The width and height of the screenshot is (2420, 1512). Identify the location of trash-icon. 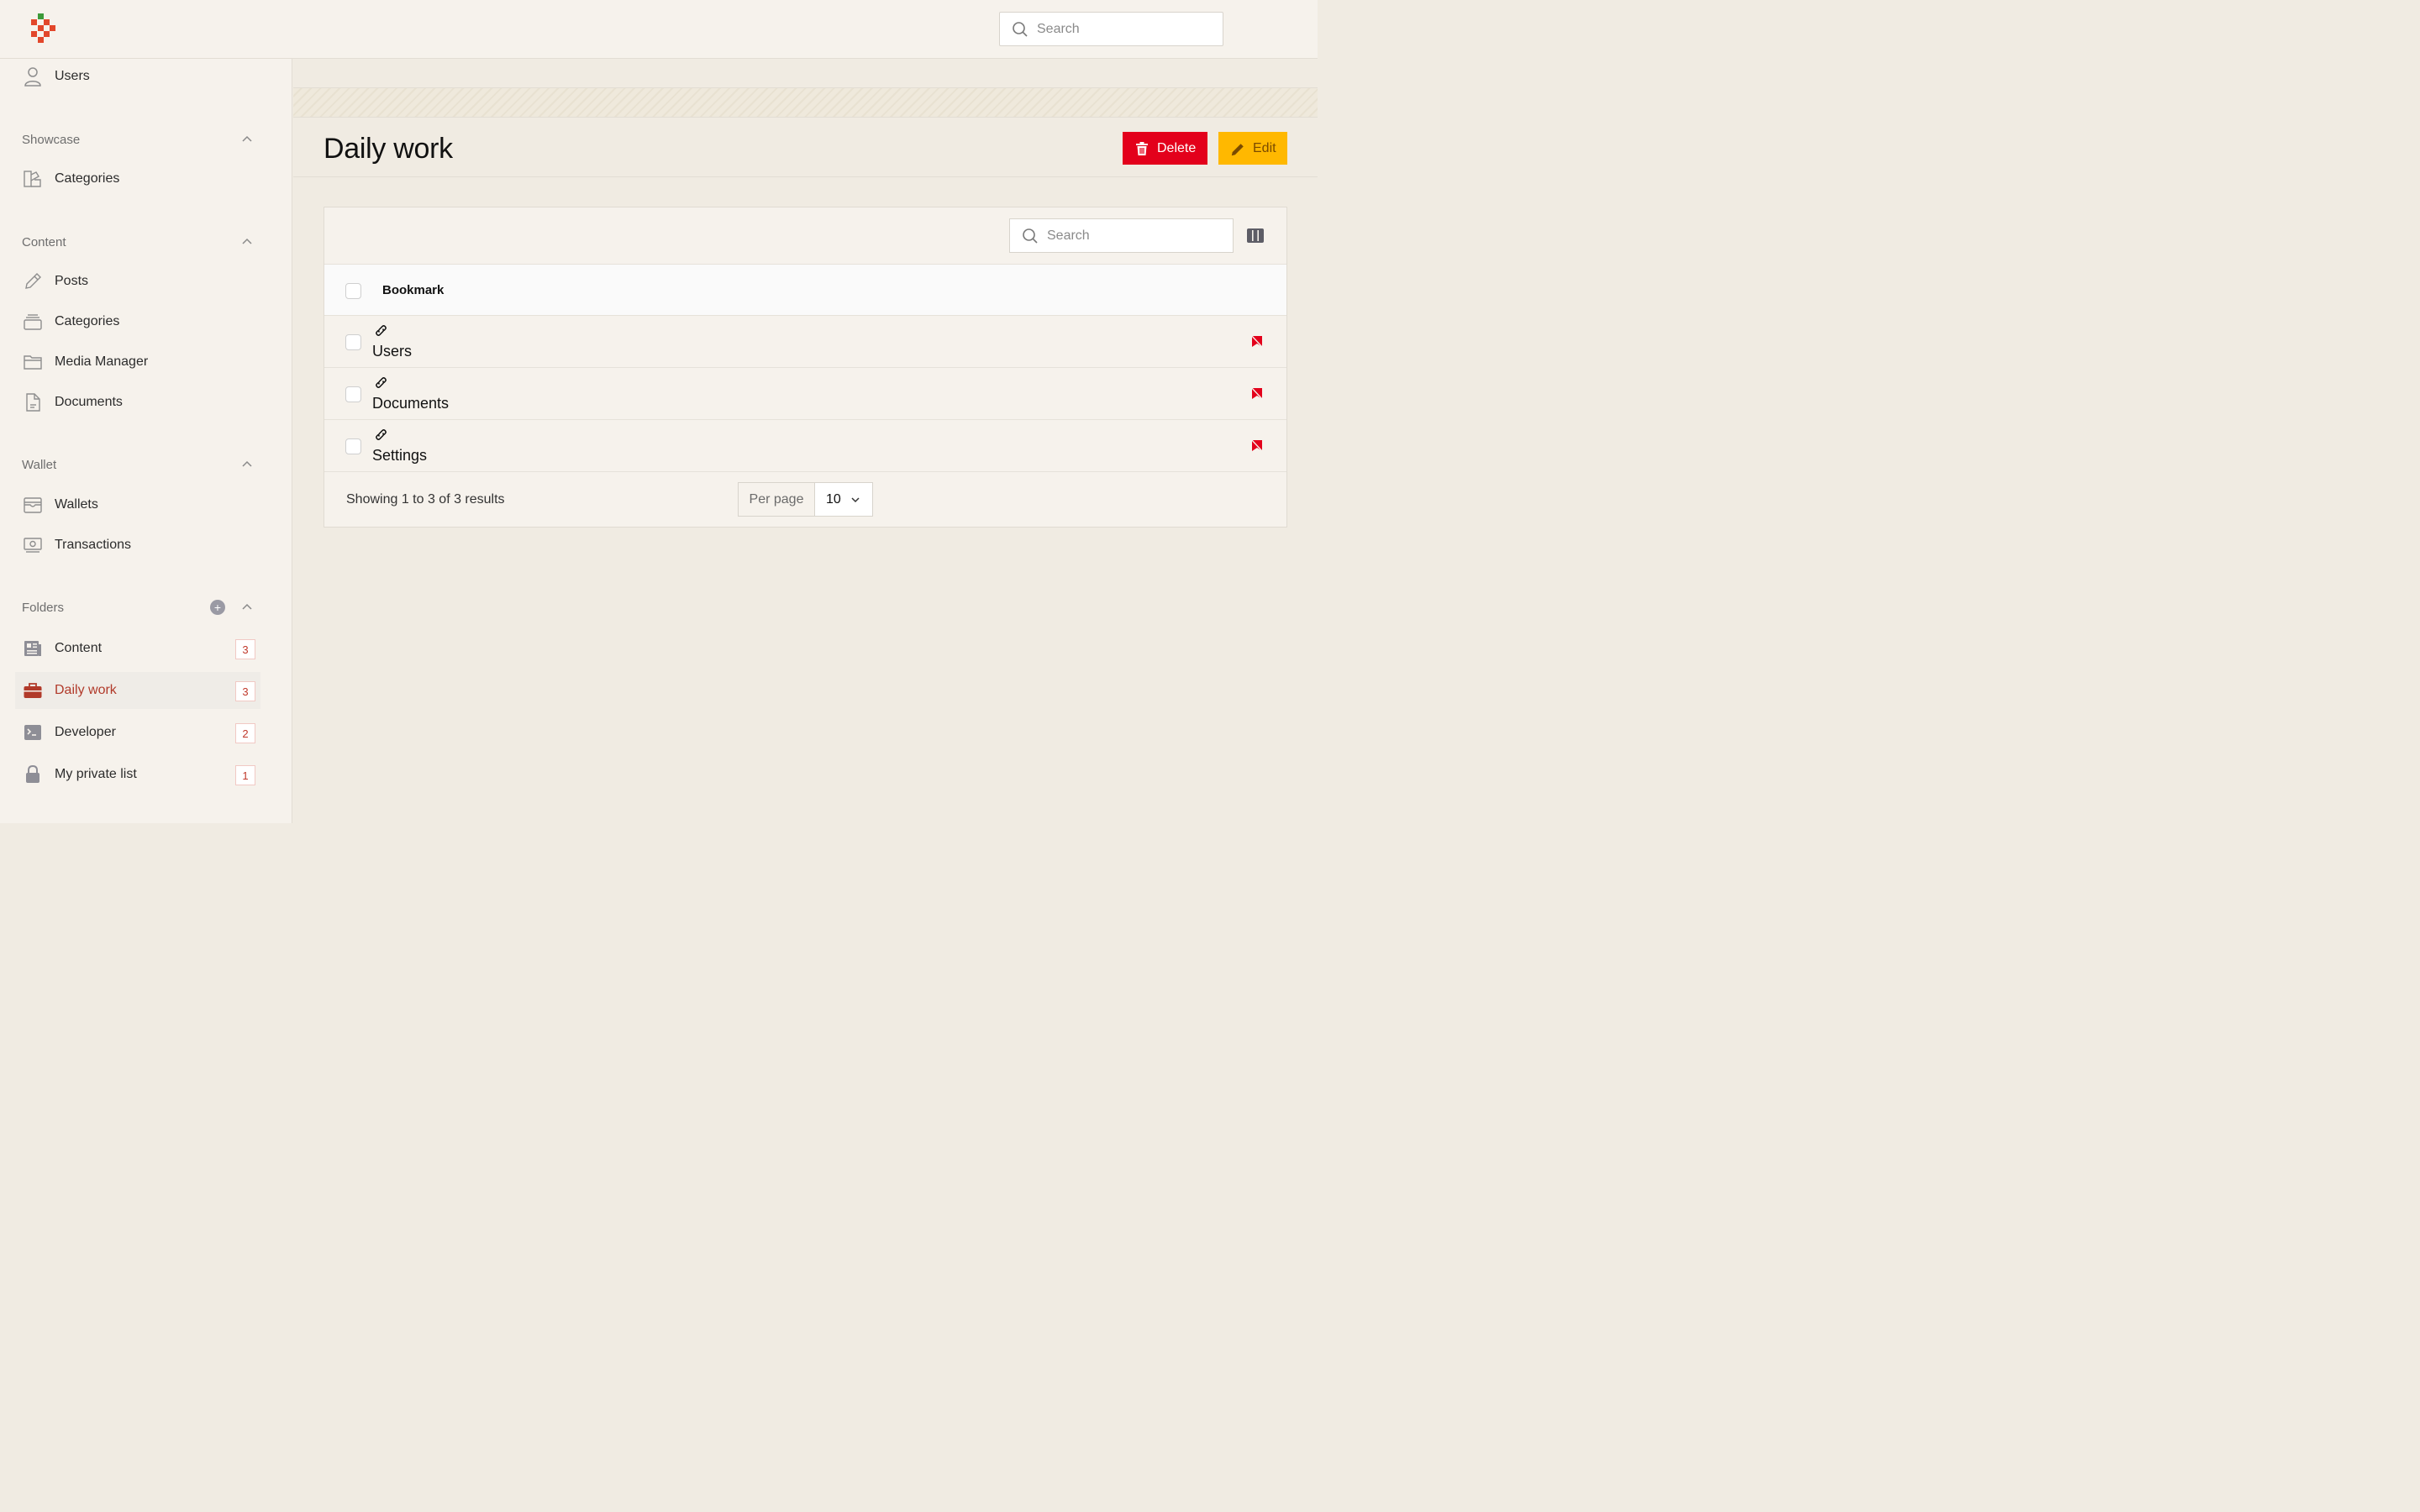
(1142, 148).